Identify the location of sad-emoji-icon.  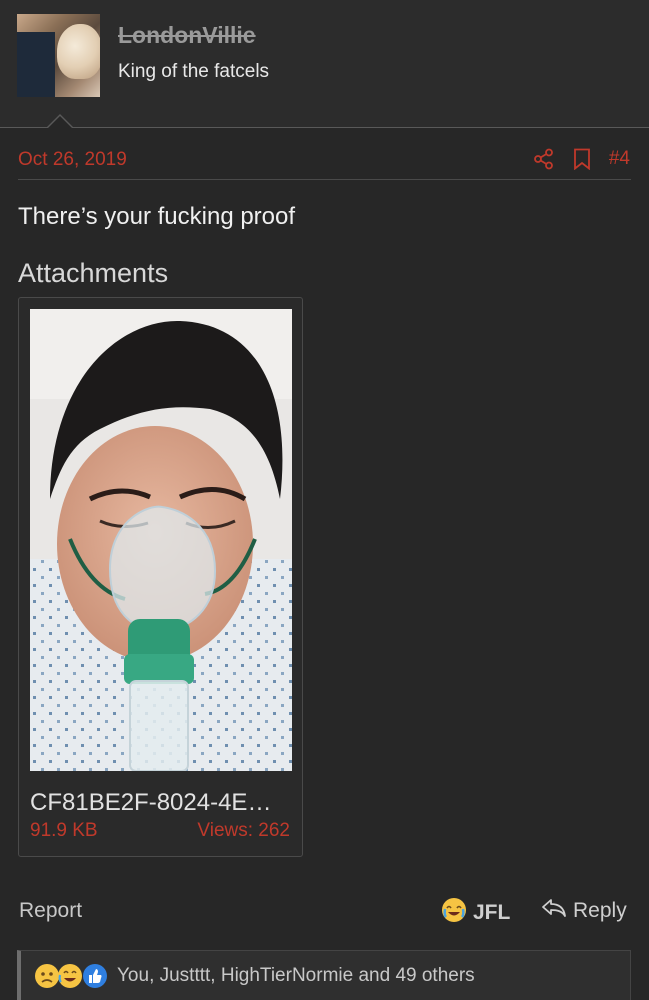
(47, 976).